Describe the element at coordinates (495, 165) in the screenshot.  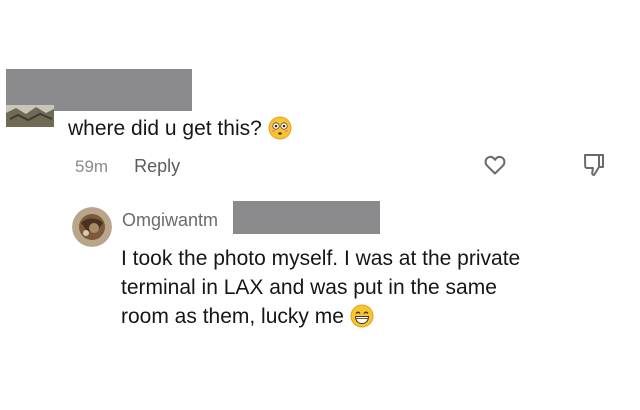
I see `heart-icon` at that location.